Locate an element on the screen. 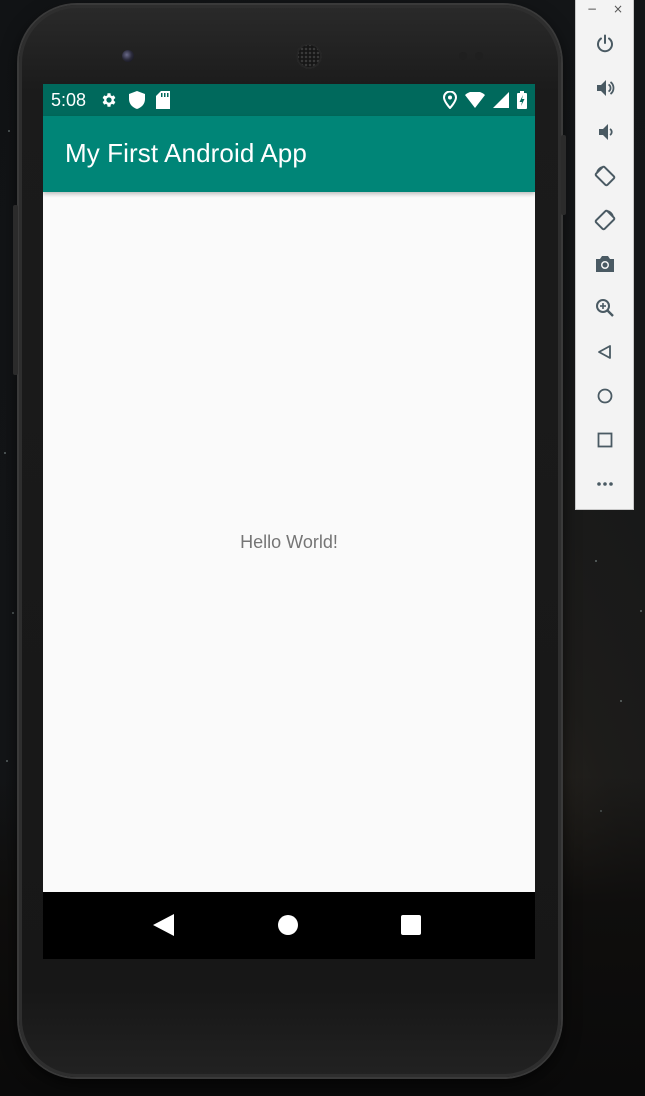 This screenshot has height=1096, width=645. app-bar: My First Android App is located at coordinates (289, 154).